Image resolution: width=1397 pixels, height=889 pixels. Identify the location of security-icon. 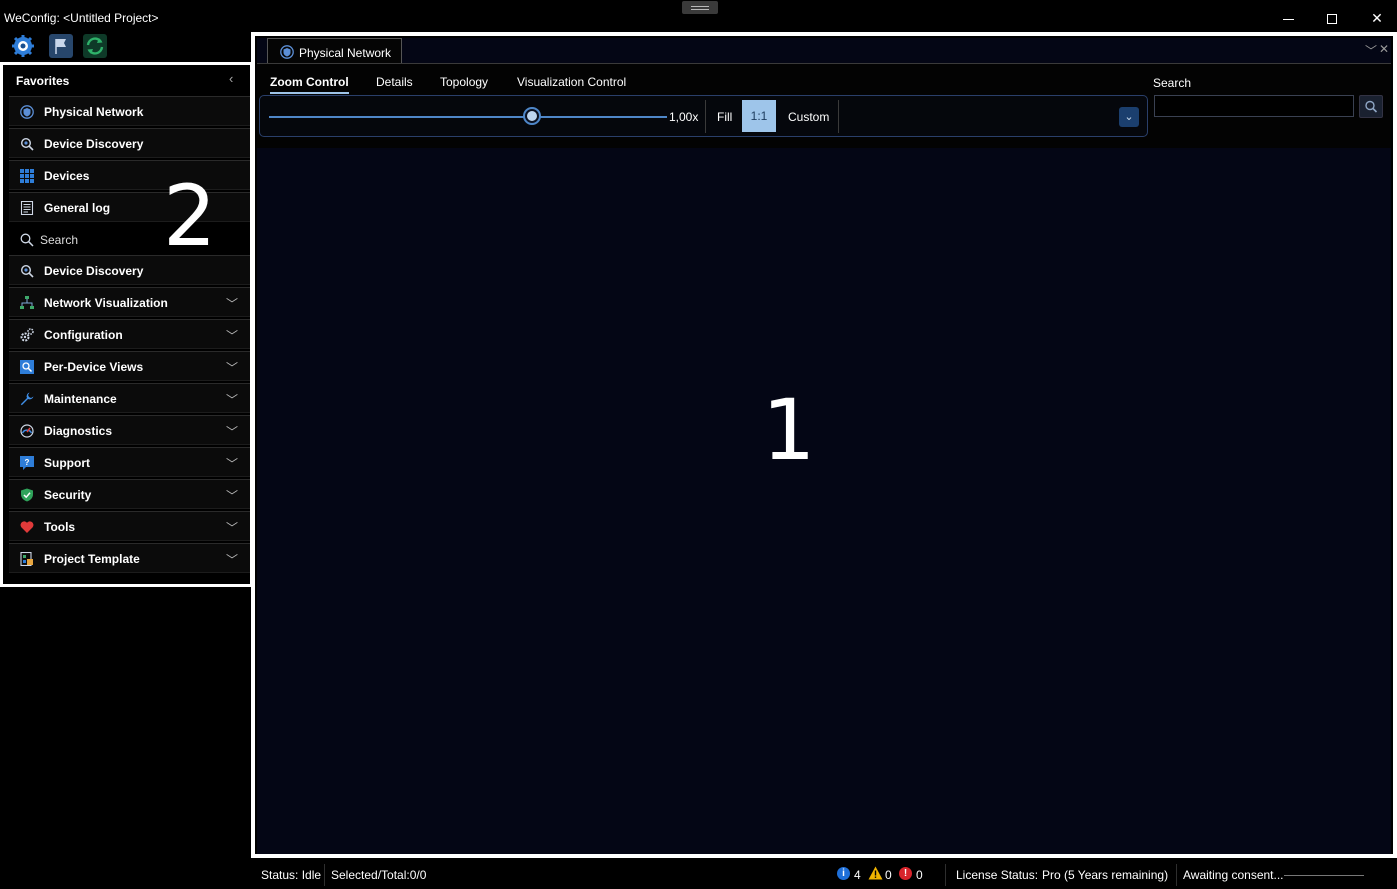
(27, 495).